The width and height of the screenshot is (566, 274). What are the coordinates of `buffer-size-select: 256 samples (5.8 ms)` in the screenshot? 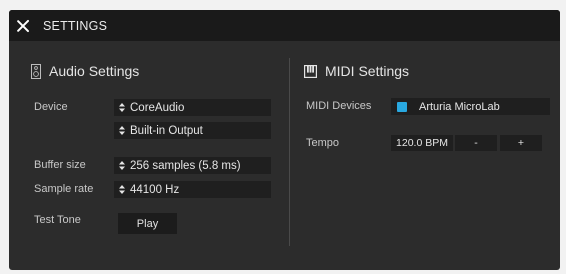 It's located at (192, 165).